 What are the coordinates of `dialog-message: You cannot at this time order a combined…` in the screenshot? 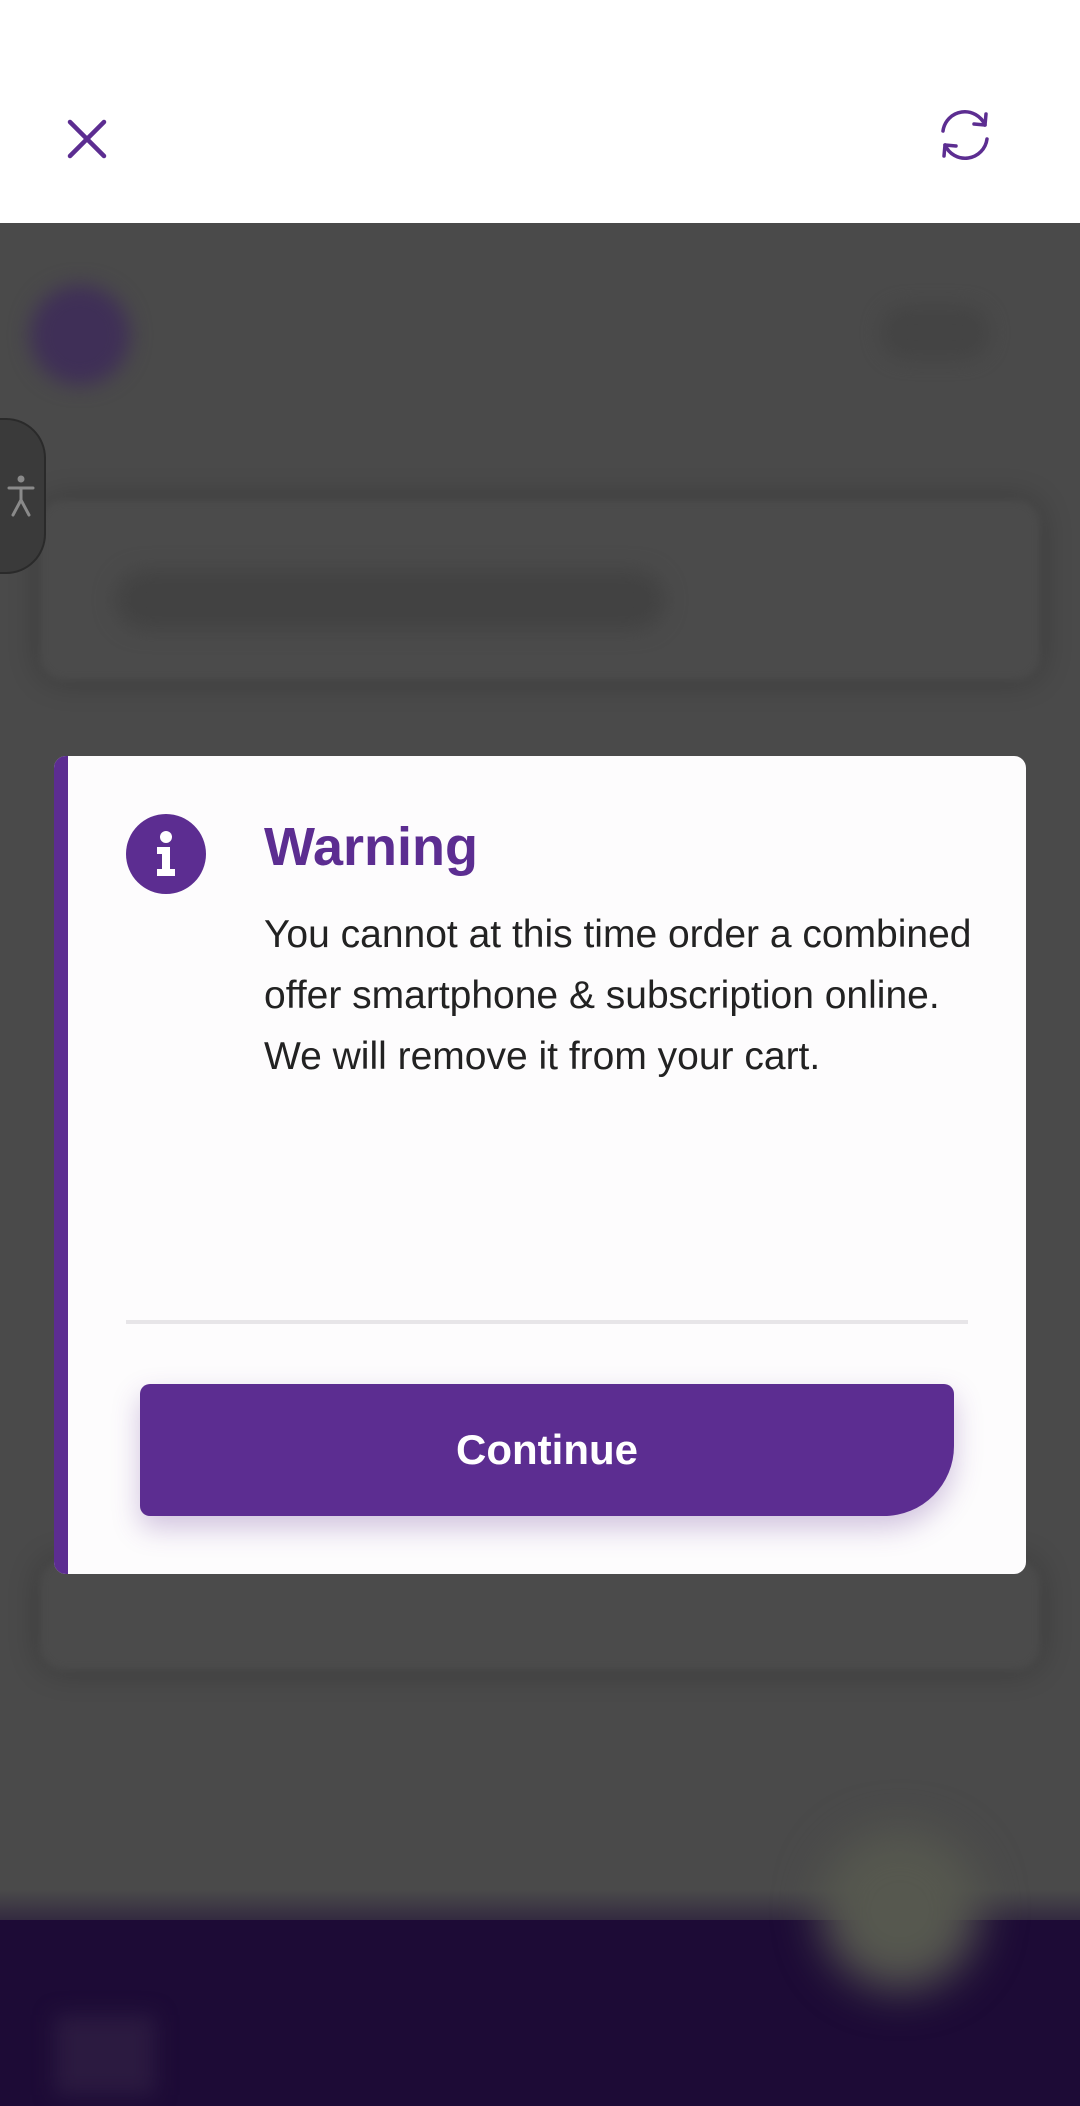 It's located at (618, 995).